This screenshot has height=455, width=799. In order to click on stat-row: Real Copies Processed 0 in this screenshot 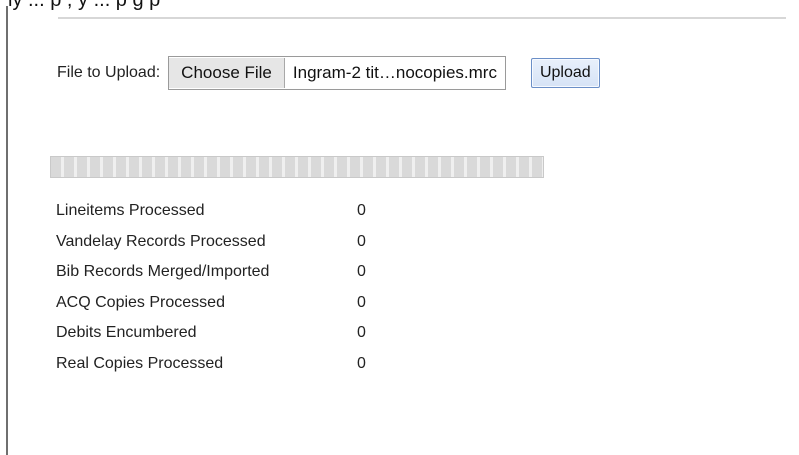, I will do `click(226, 364)`.